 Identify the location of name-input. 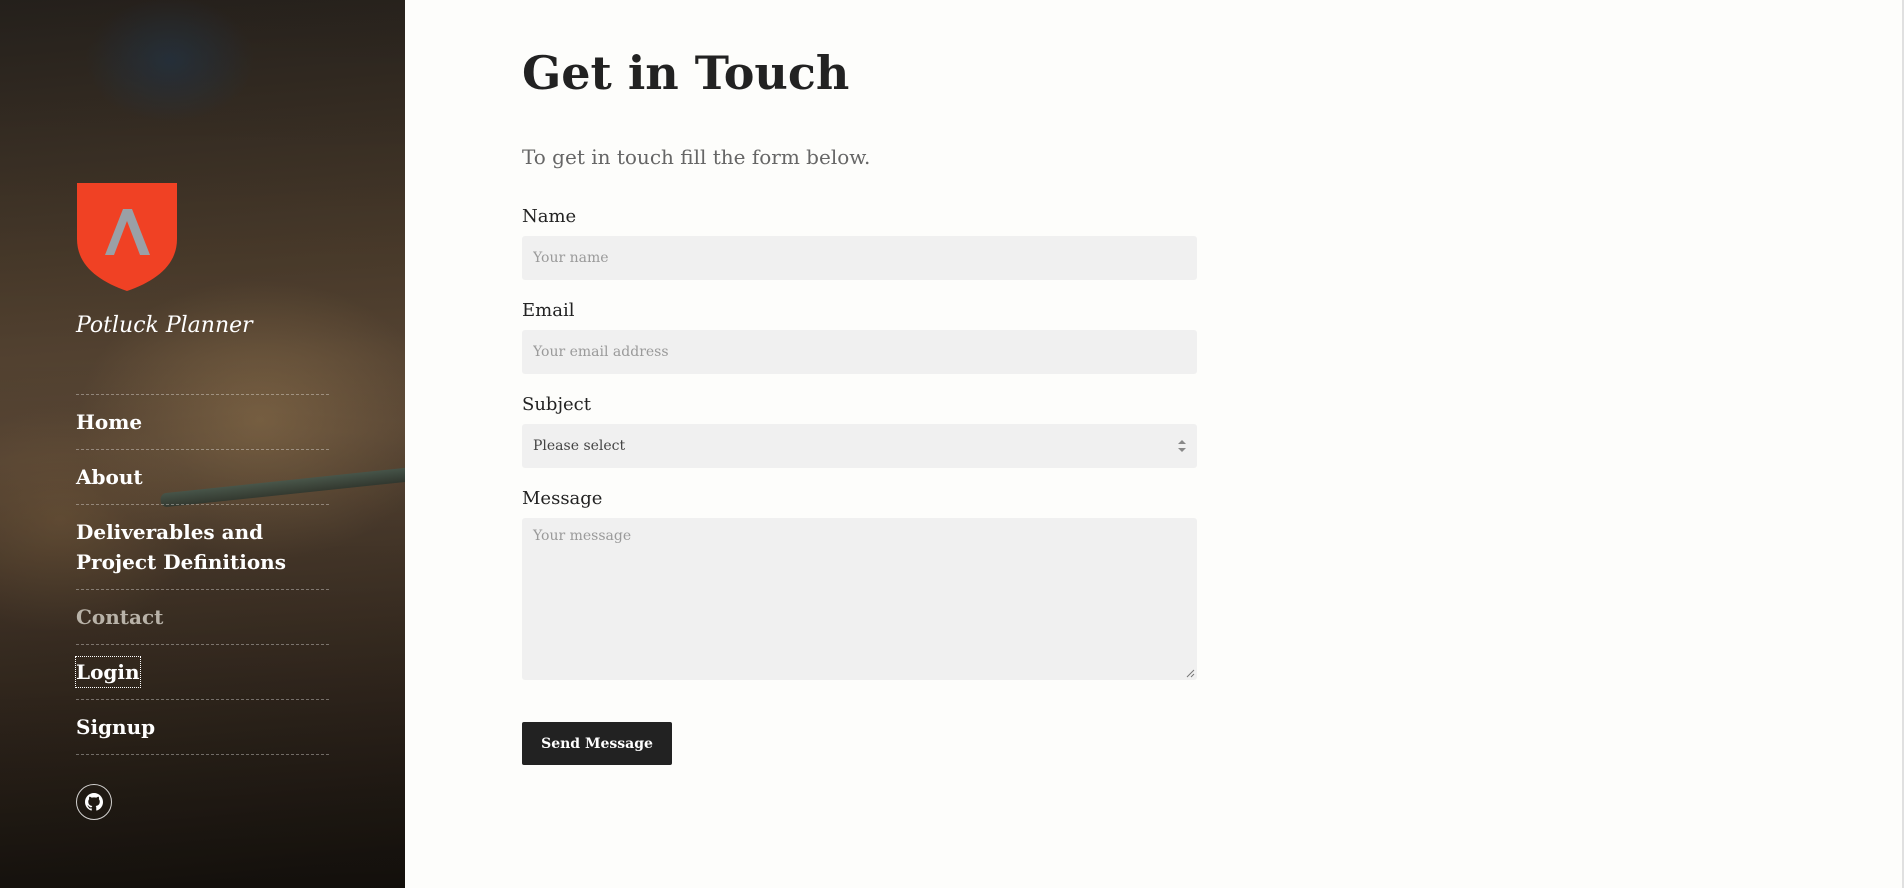
(859, 258).